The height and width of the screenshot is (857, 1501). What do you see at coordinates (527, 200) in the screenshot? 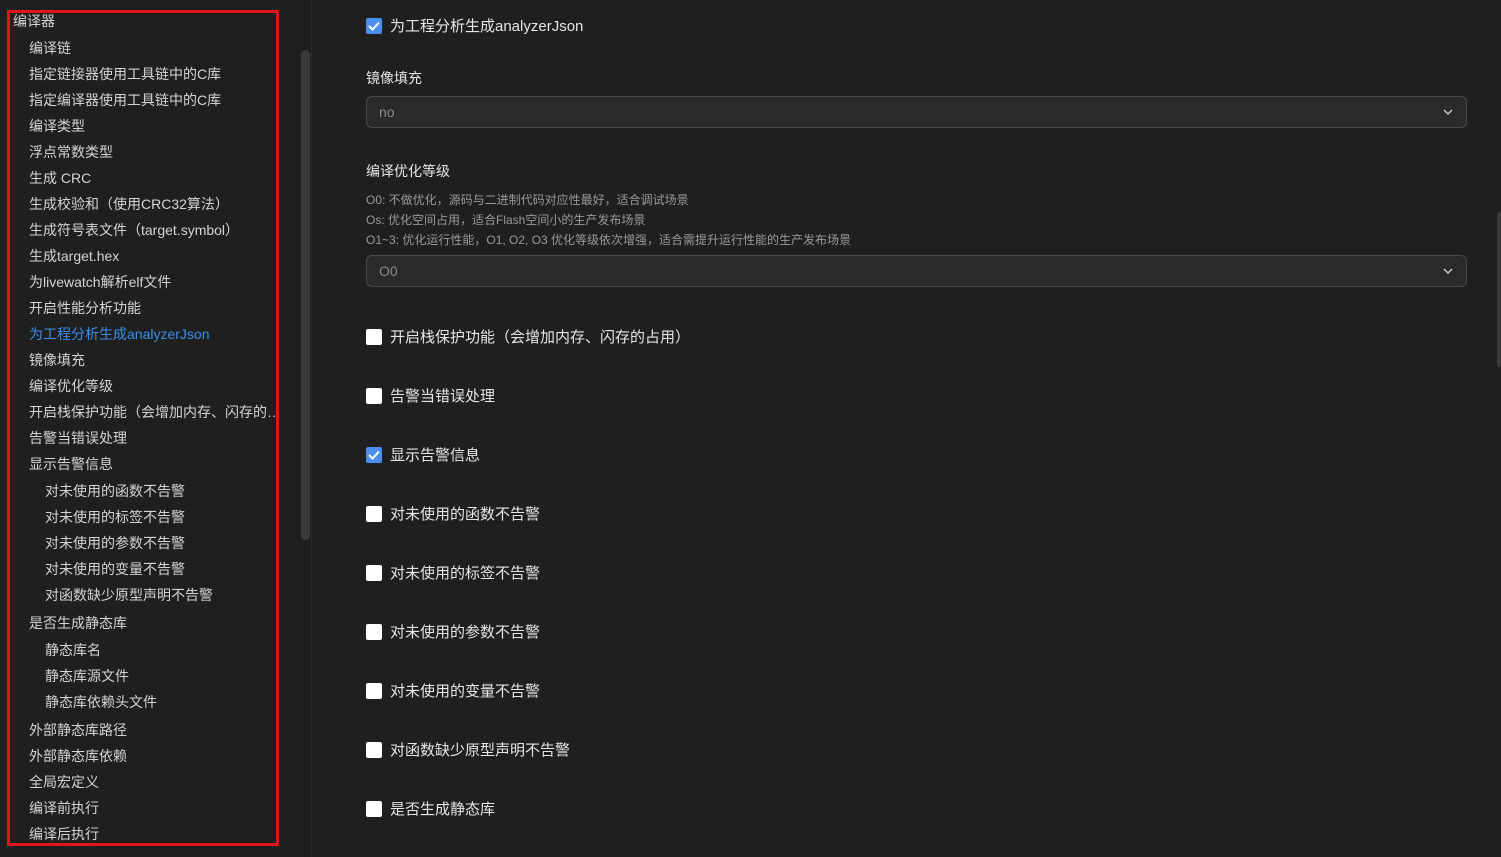
I see `optimize-desc-o0: O0: 不做优化，源码与二进制代码对应性最好，适合调试场景` at bounding box center [527, 200].